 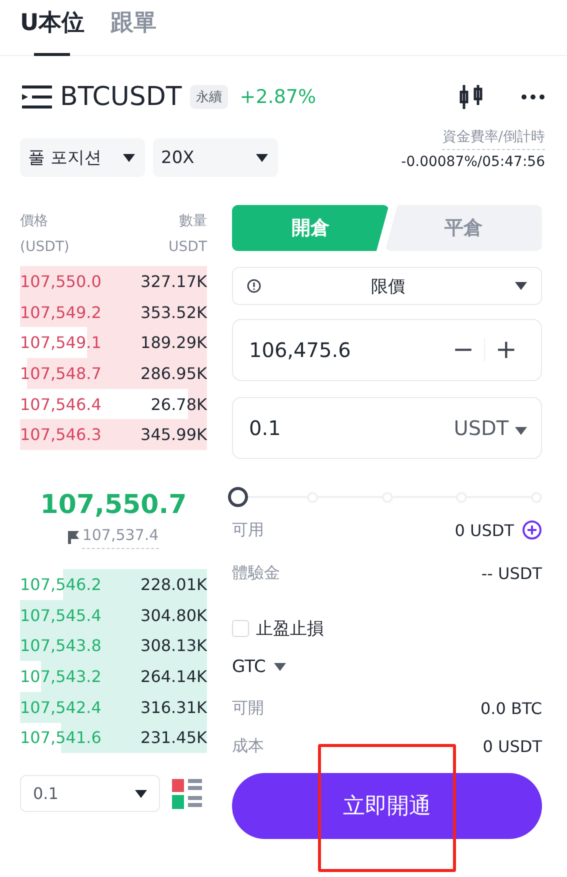 What do you see at coordinates (61, 646) in the screenshot?
I see `order-price: 107,543.8` at bounding box center [61, 646].